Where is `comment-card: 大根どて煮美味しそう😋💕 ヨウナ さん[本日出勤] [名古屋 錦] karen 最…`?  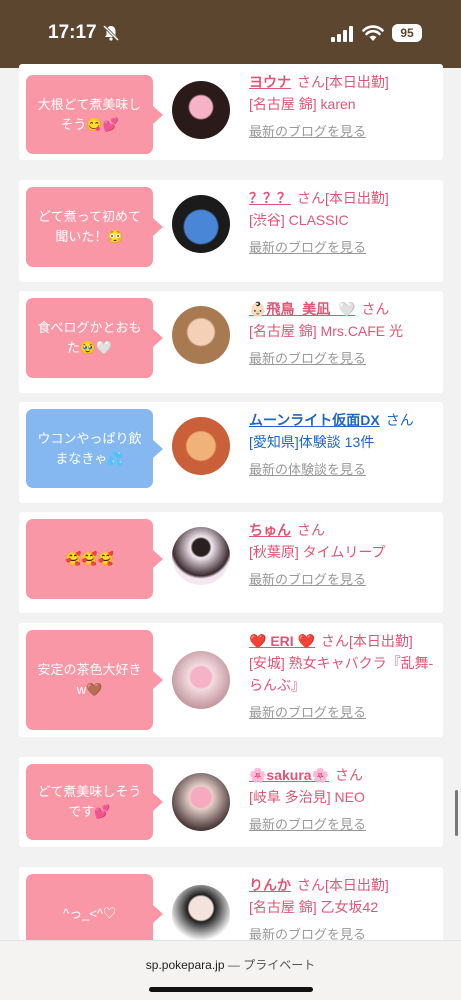
comment-card: 大根どて煮美味しそう😋💕 ヨウナ さん[本日出勤] [名古屋 錦] karen 最… is located at coordinates (231, 112).